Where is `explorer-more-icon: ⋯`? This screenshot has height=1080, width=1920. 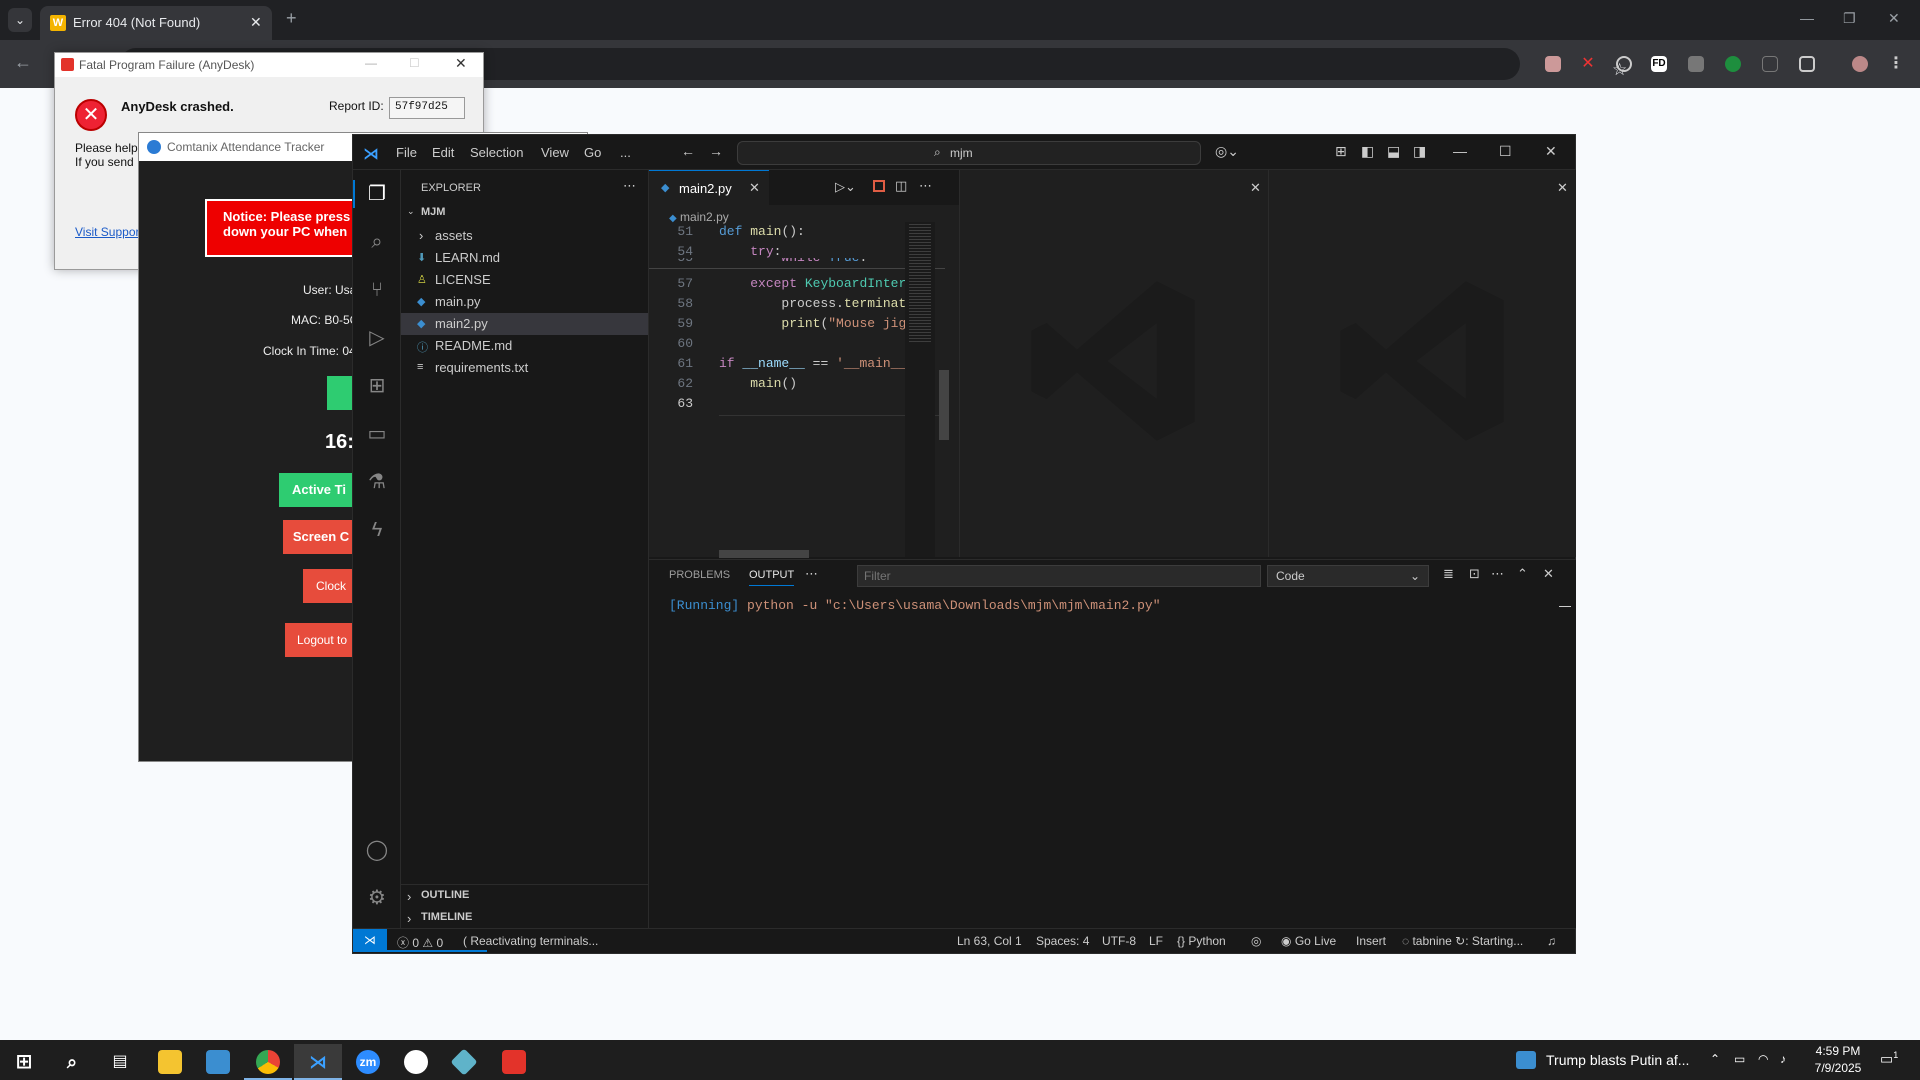 explorer-more-icon: ⋯ is located at coordinates (629, 186).